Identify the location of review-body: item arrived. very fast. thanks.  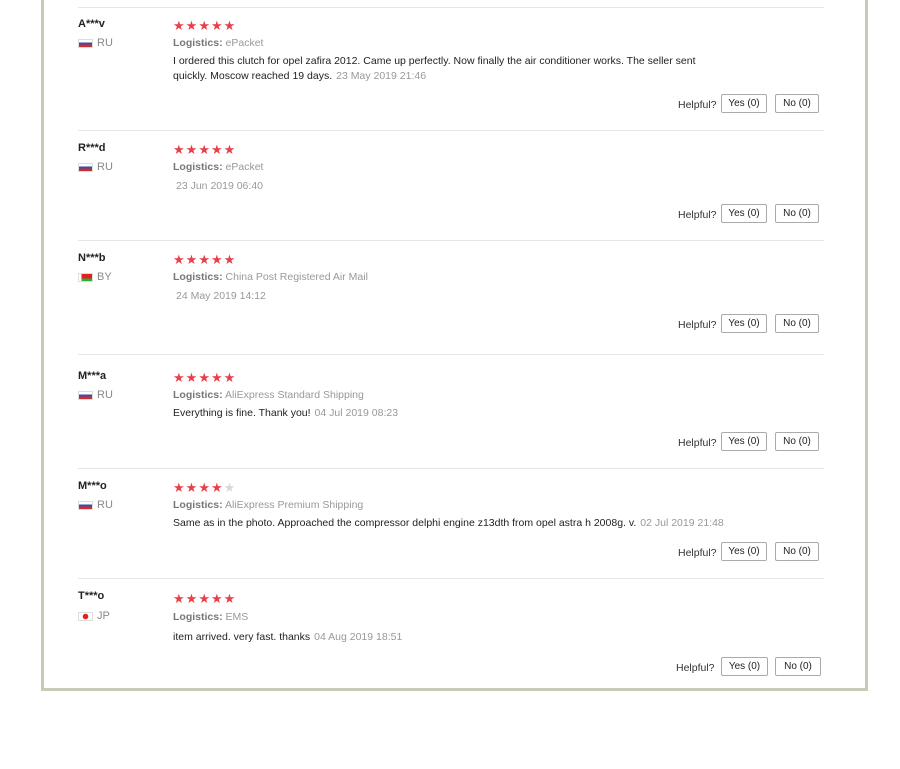
(242, 637).